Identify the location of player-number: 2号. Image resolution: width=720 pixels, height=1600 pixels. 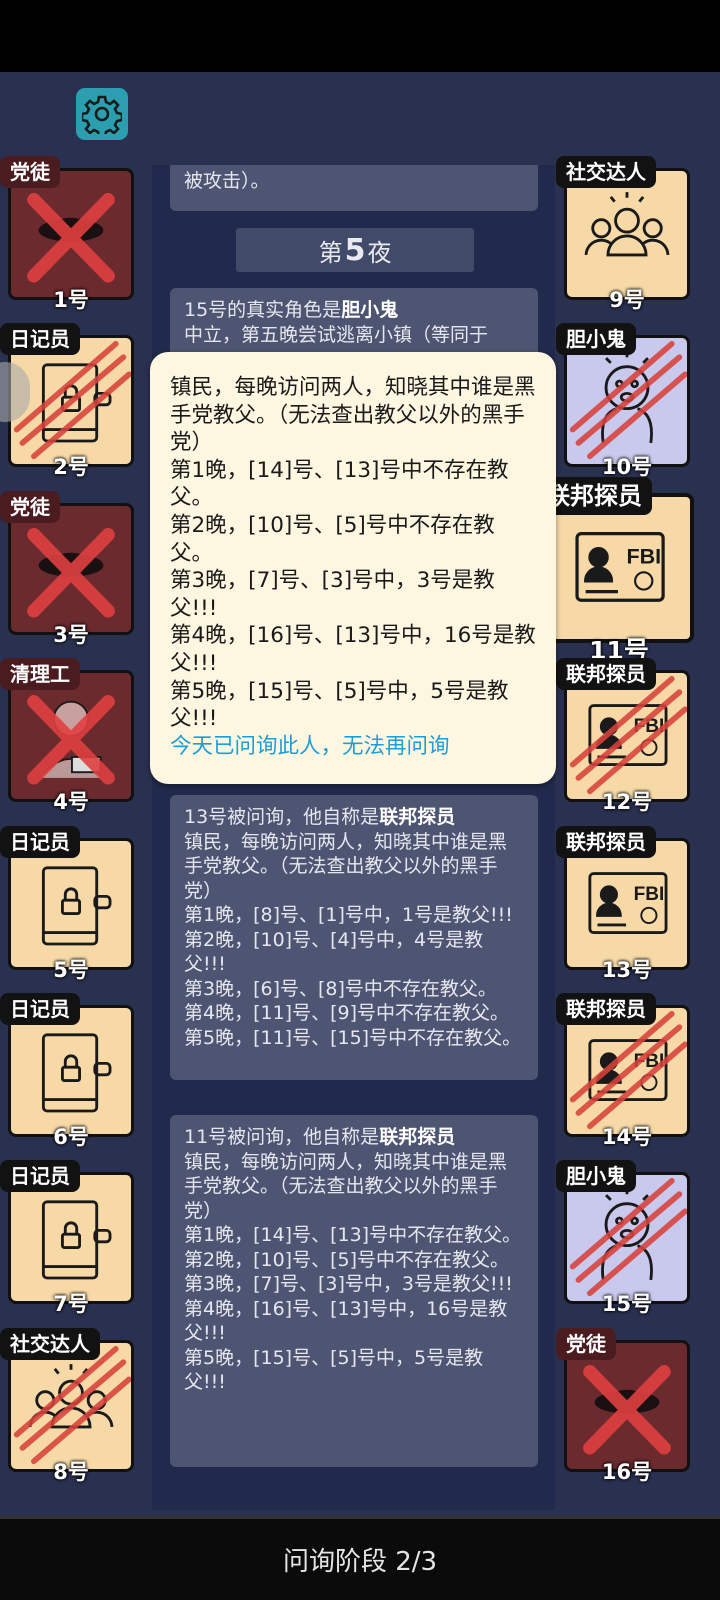
(71, 467).